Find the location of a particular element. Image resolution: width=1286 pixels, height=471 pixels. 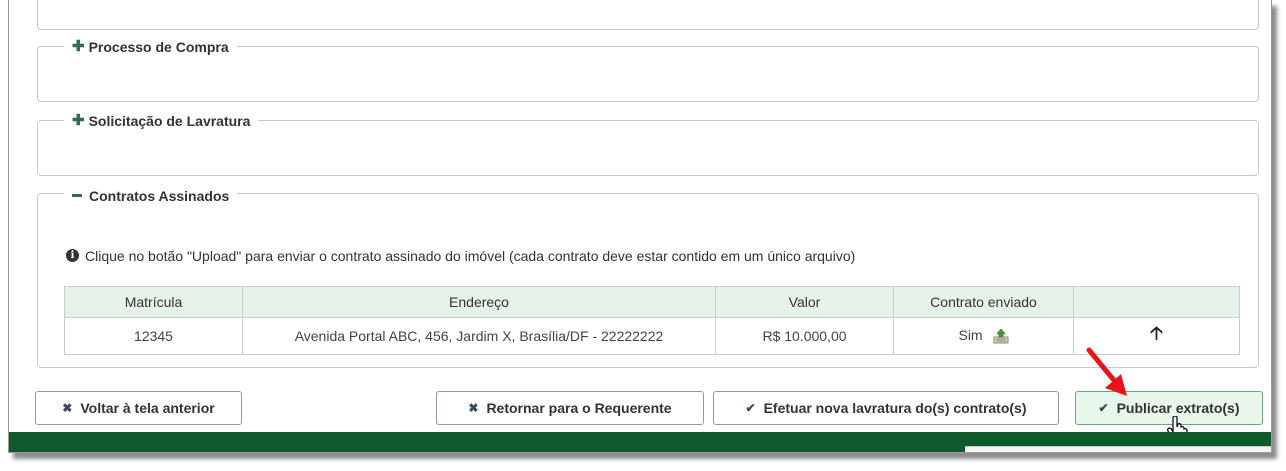

back-button: ✖ Voltar à tela anterior is located at coordinates (138, 408).